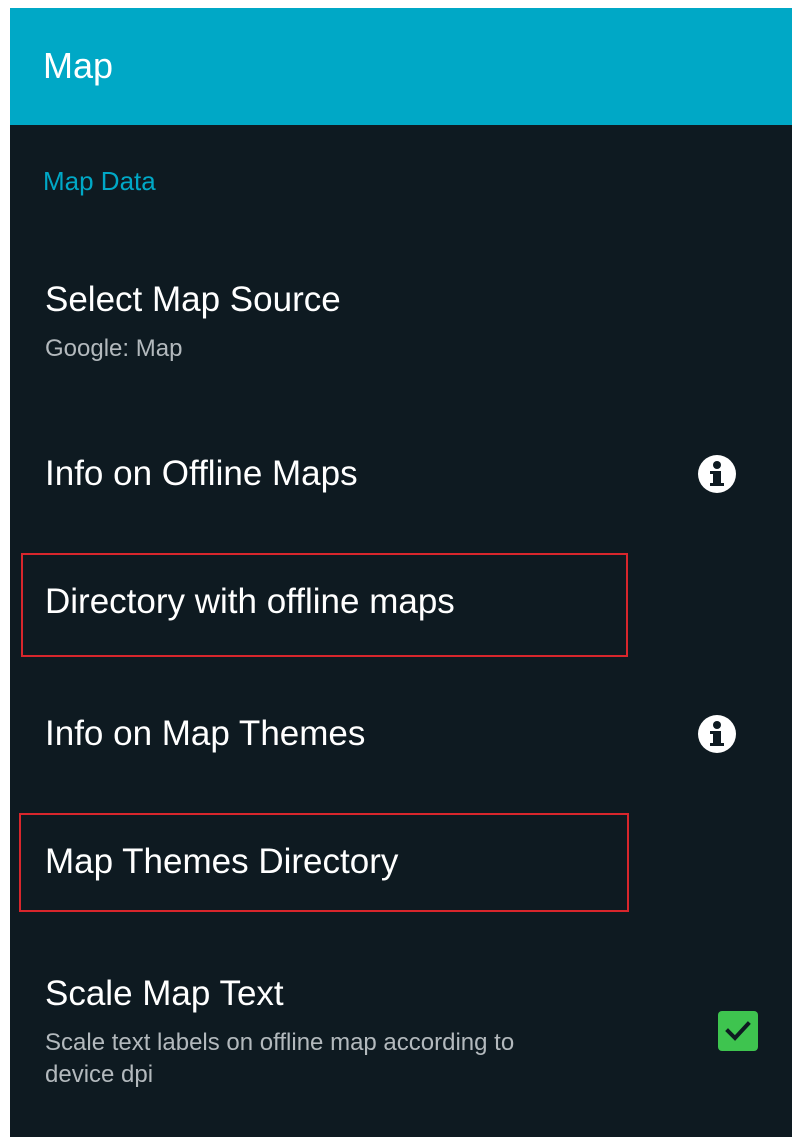  I want to click on app-bar: Map, so click(401, 66).